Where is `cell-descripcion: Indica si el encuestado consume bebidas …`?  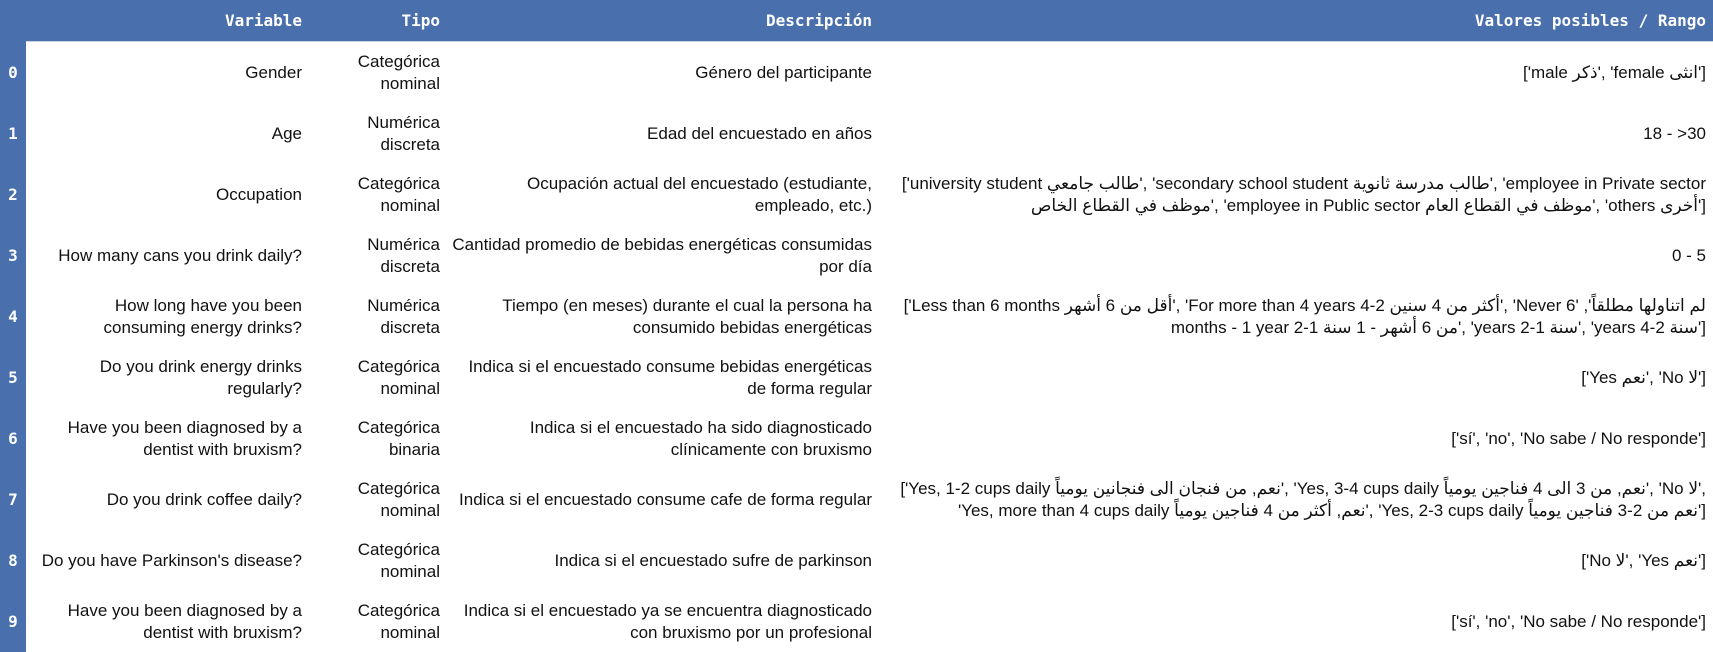 cell-descripcion: Indica si el encuestado consume bebidas … is located at coordinates (660, 377).